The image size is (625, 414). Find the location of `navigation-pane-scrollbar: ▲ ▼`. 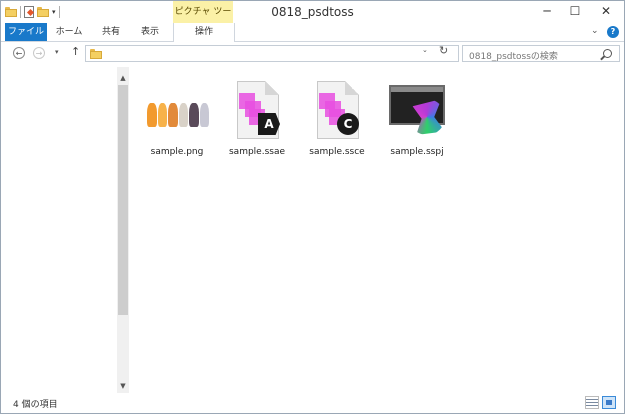

navigation-pane-scrollbar: ▲ ▼ is located at coordinates (123, 230).